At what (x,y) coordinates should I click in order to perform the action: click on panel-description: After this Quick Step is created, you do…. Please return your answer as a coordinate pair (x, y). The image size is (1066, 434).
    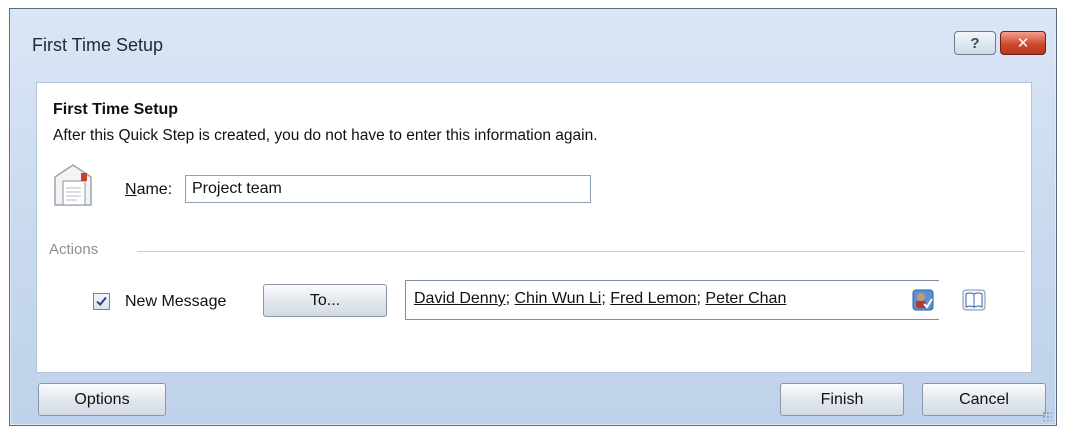
    Looking at the image, I should click on (325, 135).